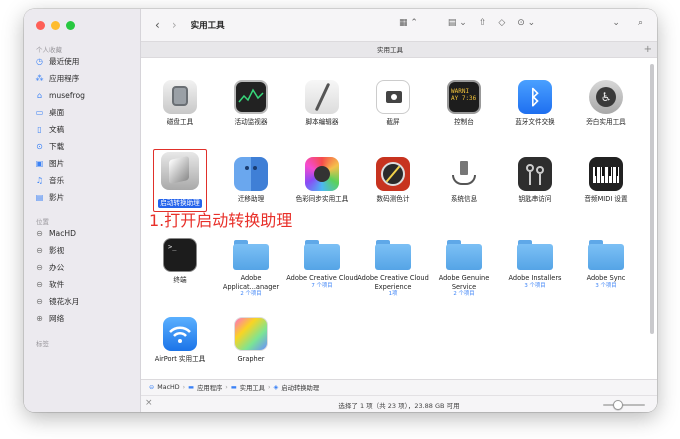 Image resolution: width=680 pixels, height=439 pixels. I want to click on close-button, so click(40, 25).